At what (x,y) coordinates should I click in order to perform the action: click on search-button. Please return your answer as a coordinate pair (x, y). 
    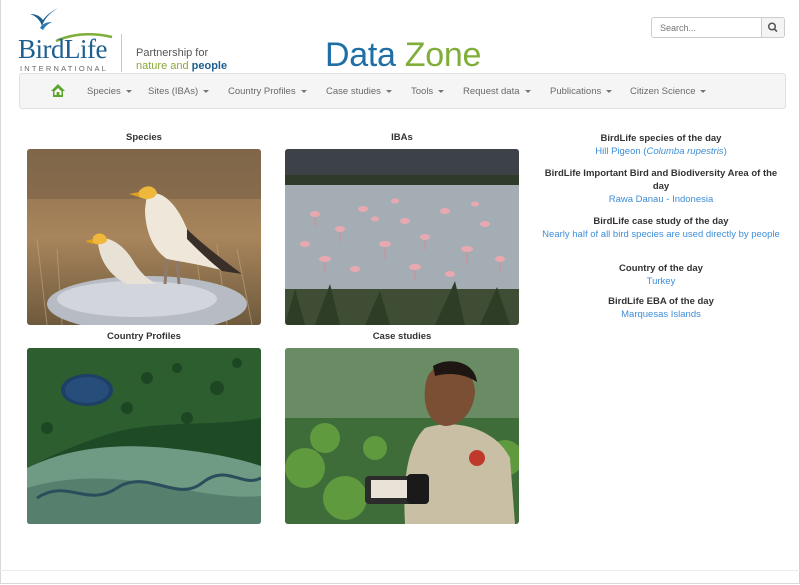
    Looking at the image, I should click on (772, 27).